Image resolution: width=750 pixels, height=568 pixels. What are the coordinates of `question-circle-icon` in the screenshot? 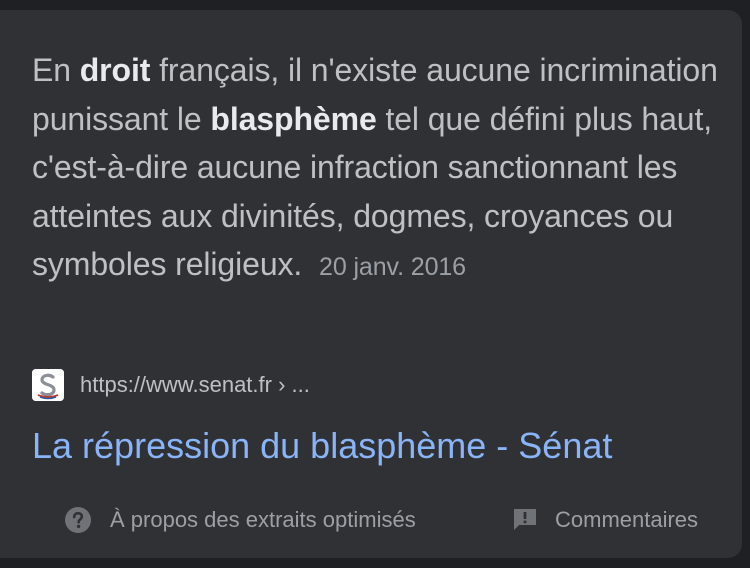 It's located at (78, 520).